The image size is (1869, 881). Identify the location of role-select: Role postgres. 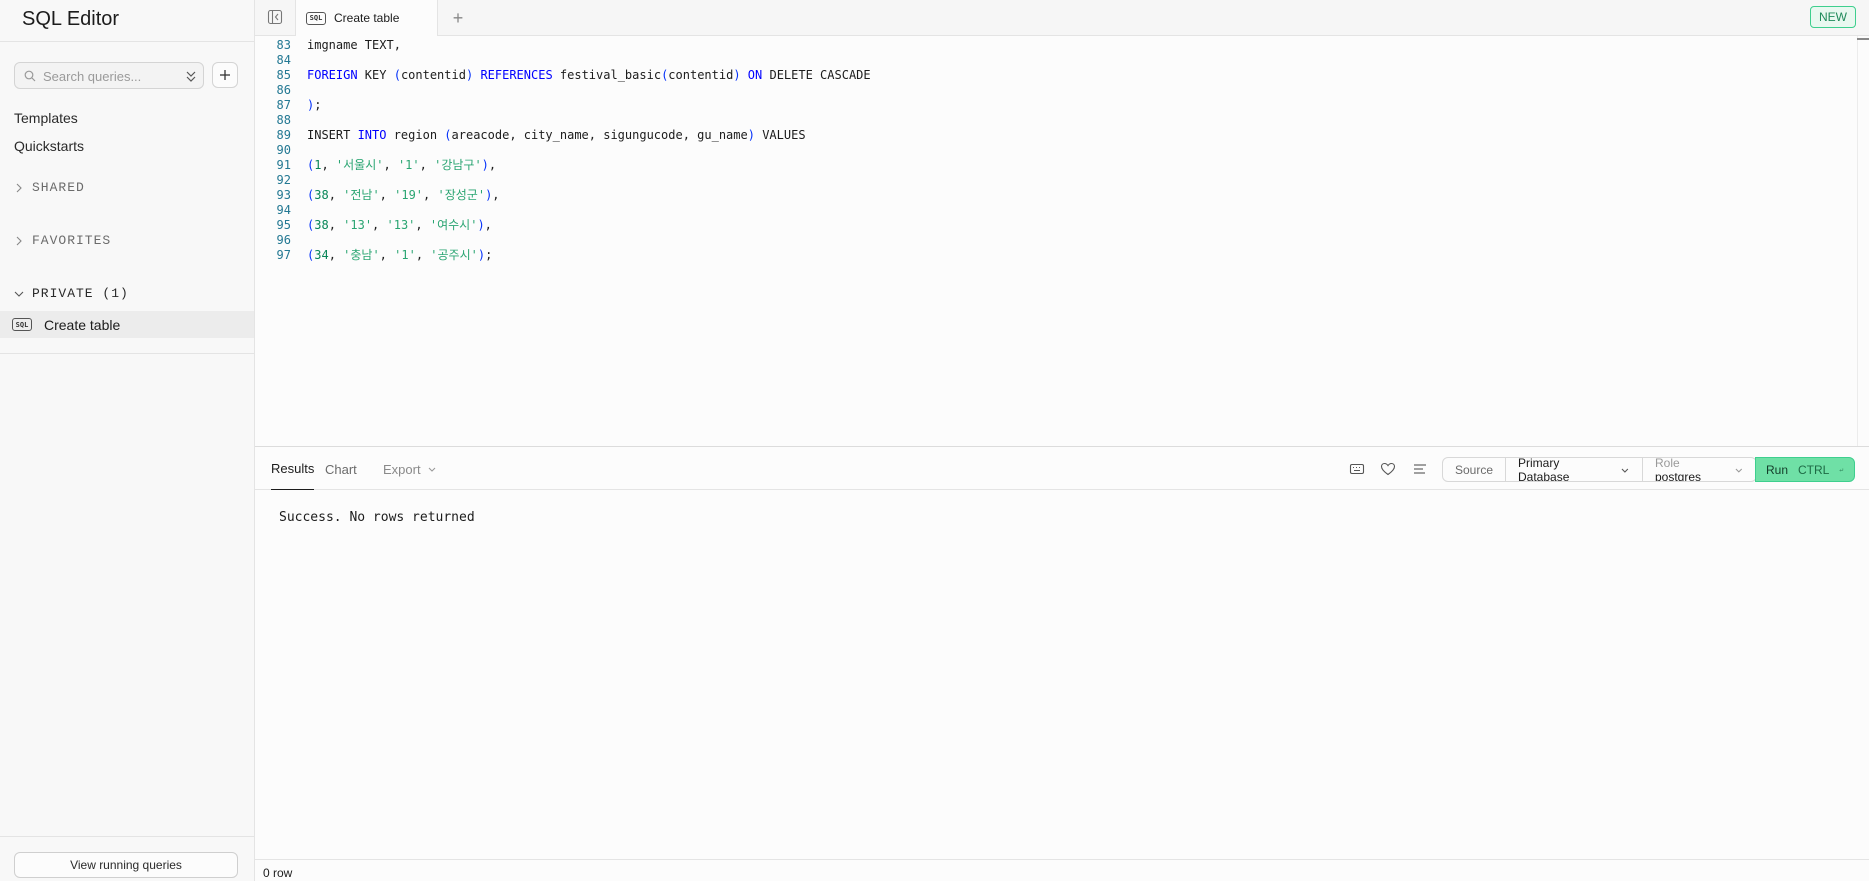
(1699, 469).